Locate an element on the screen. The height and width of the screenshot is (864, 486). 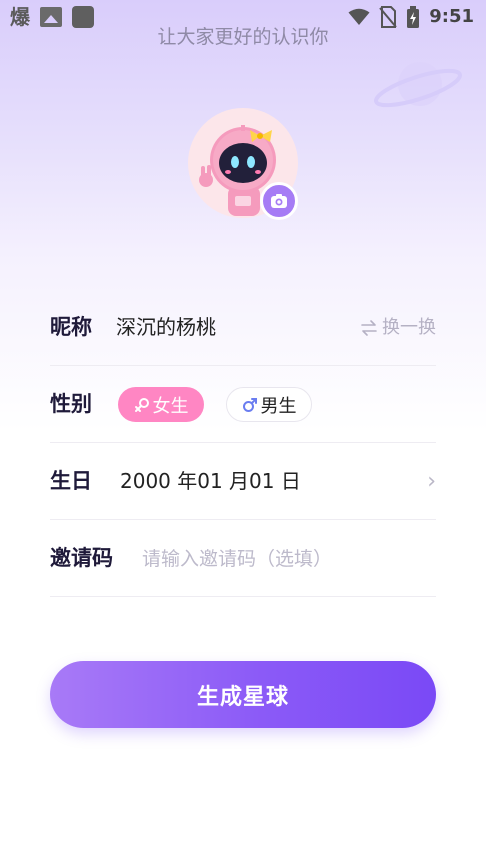
generate-planet-button: 生成星球 is located at coordinates (243, 694).